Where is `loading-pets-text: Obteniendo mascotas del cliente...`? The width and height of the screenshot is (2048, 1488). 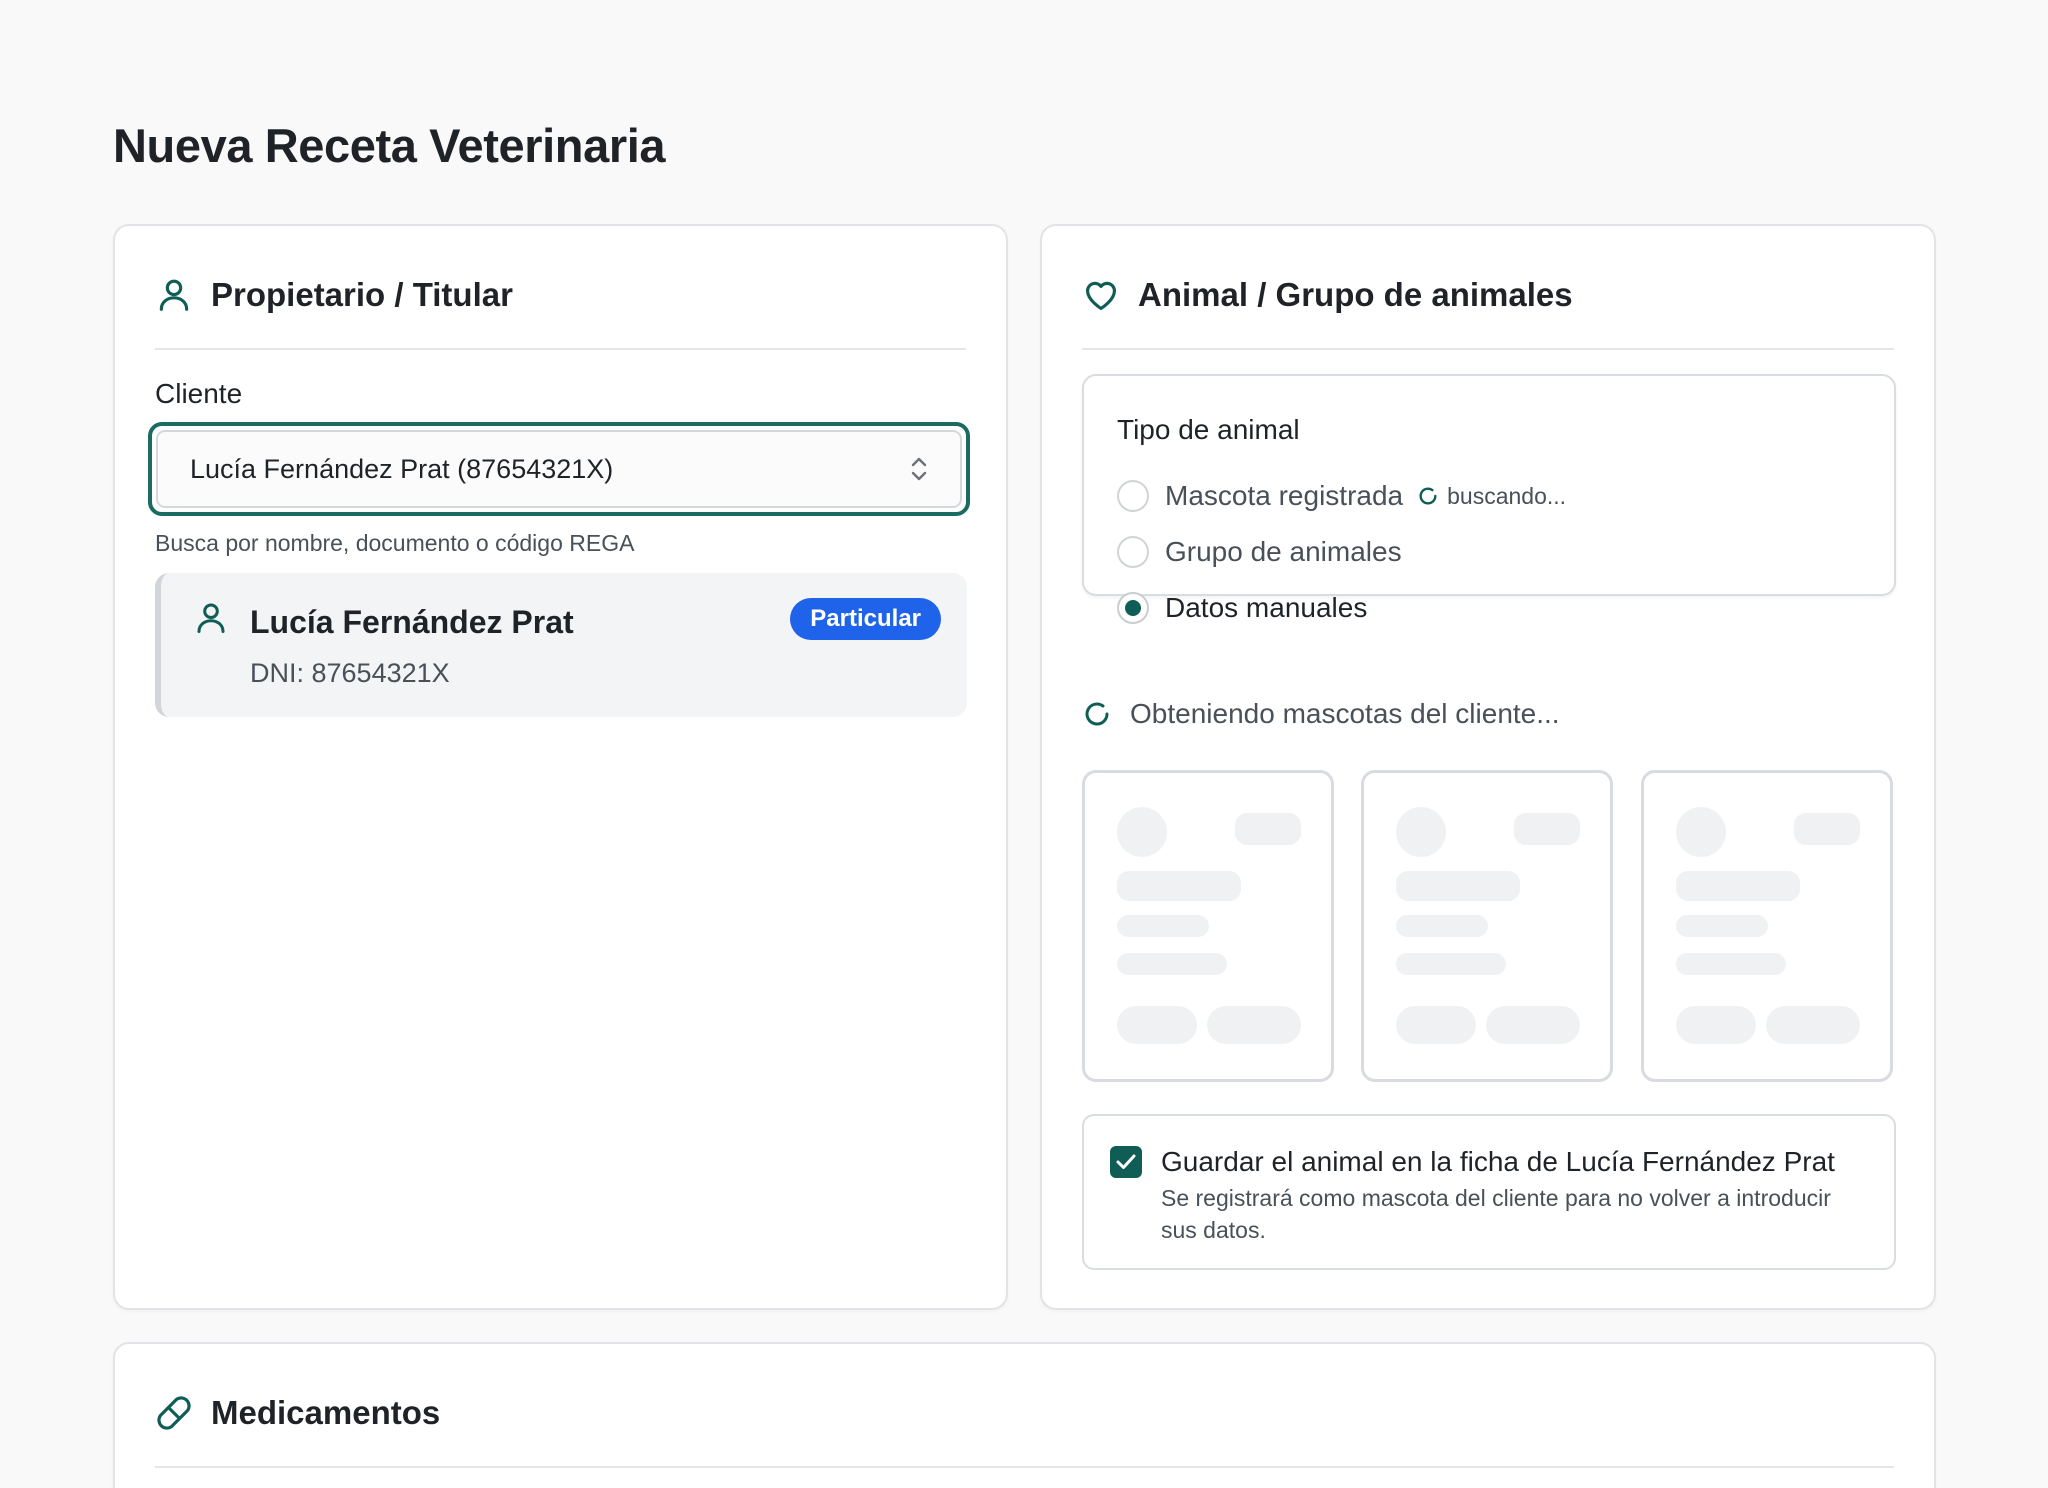
loading-pets-text: Obteniendo mascotas del cliente... is located at coordinates (1345, 713).